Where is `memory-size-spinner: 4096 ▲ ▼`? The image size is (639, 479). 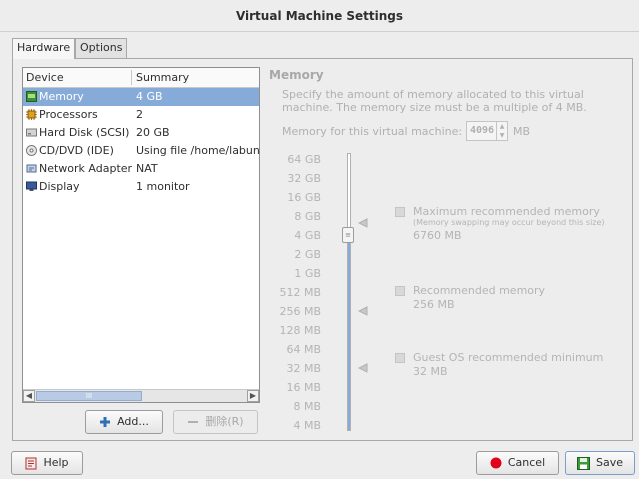 memory-size-spinner: 4096 ▲ ▼ is located at coordinates (487, 131).